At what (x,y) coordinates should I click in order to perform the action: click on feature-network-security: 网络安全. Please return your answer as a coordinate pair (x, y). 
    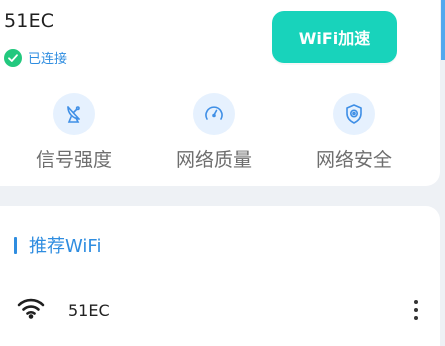
    Looking at the image, I should click on (354, 132).